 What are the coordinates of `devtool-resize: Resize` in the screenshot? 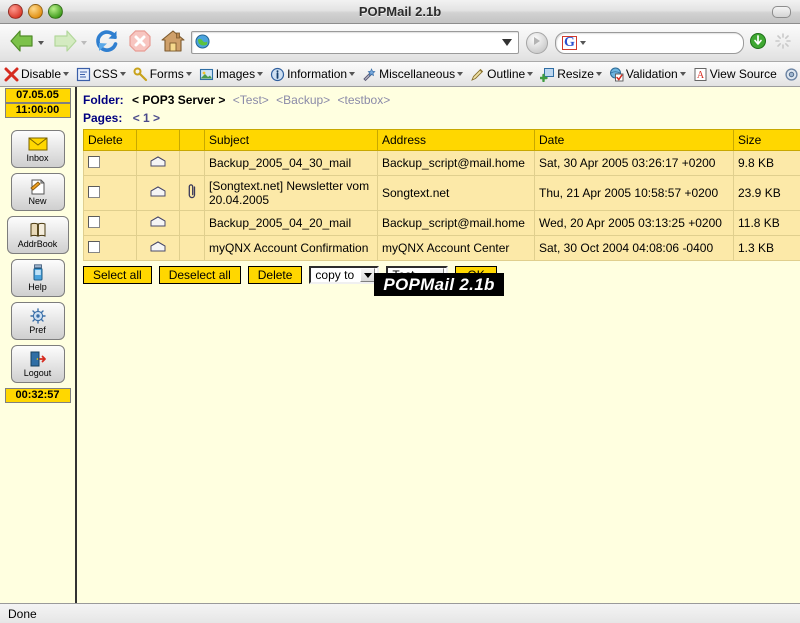 It's located at (570, 74).